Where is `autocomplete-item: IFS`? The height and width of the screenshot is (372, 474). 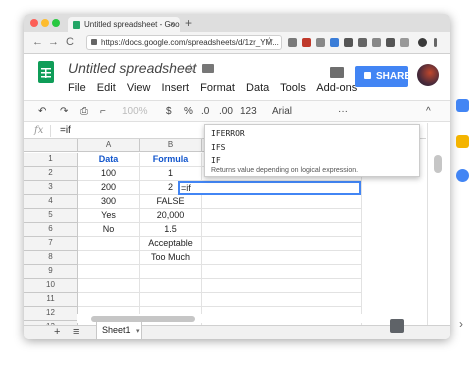 autocomplete-item: IFS is located at coordinates (218, 147).